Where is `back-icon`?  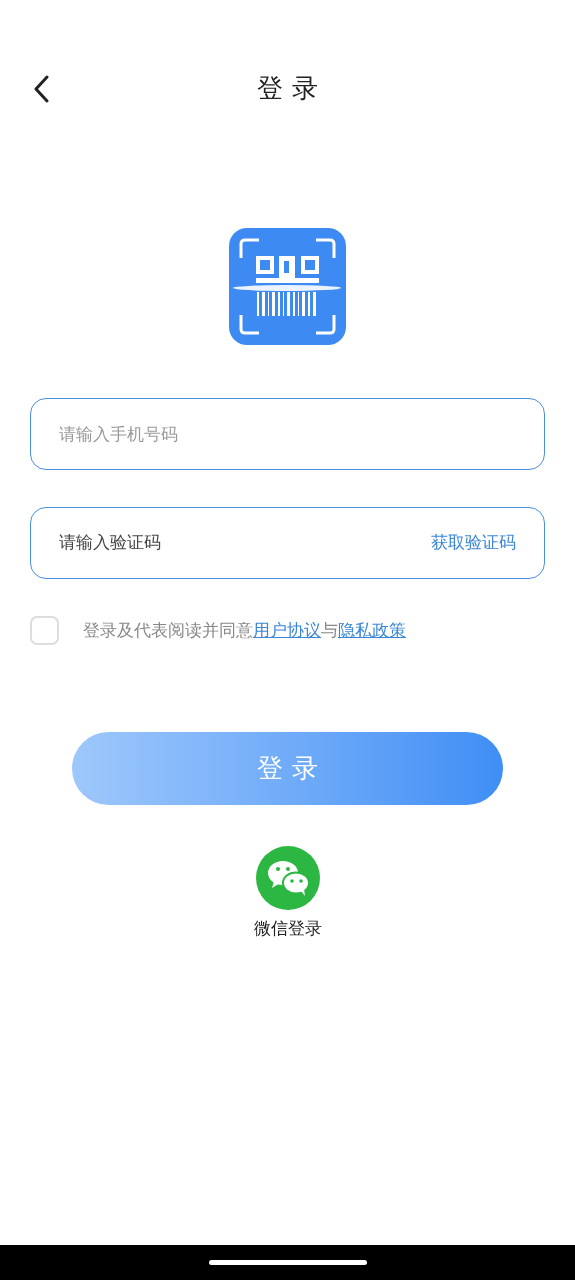 back-icon is located at coordinates (41, 89).